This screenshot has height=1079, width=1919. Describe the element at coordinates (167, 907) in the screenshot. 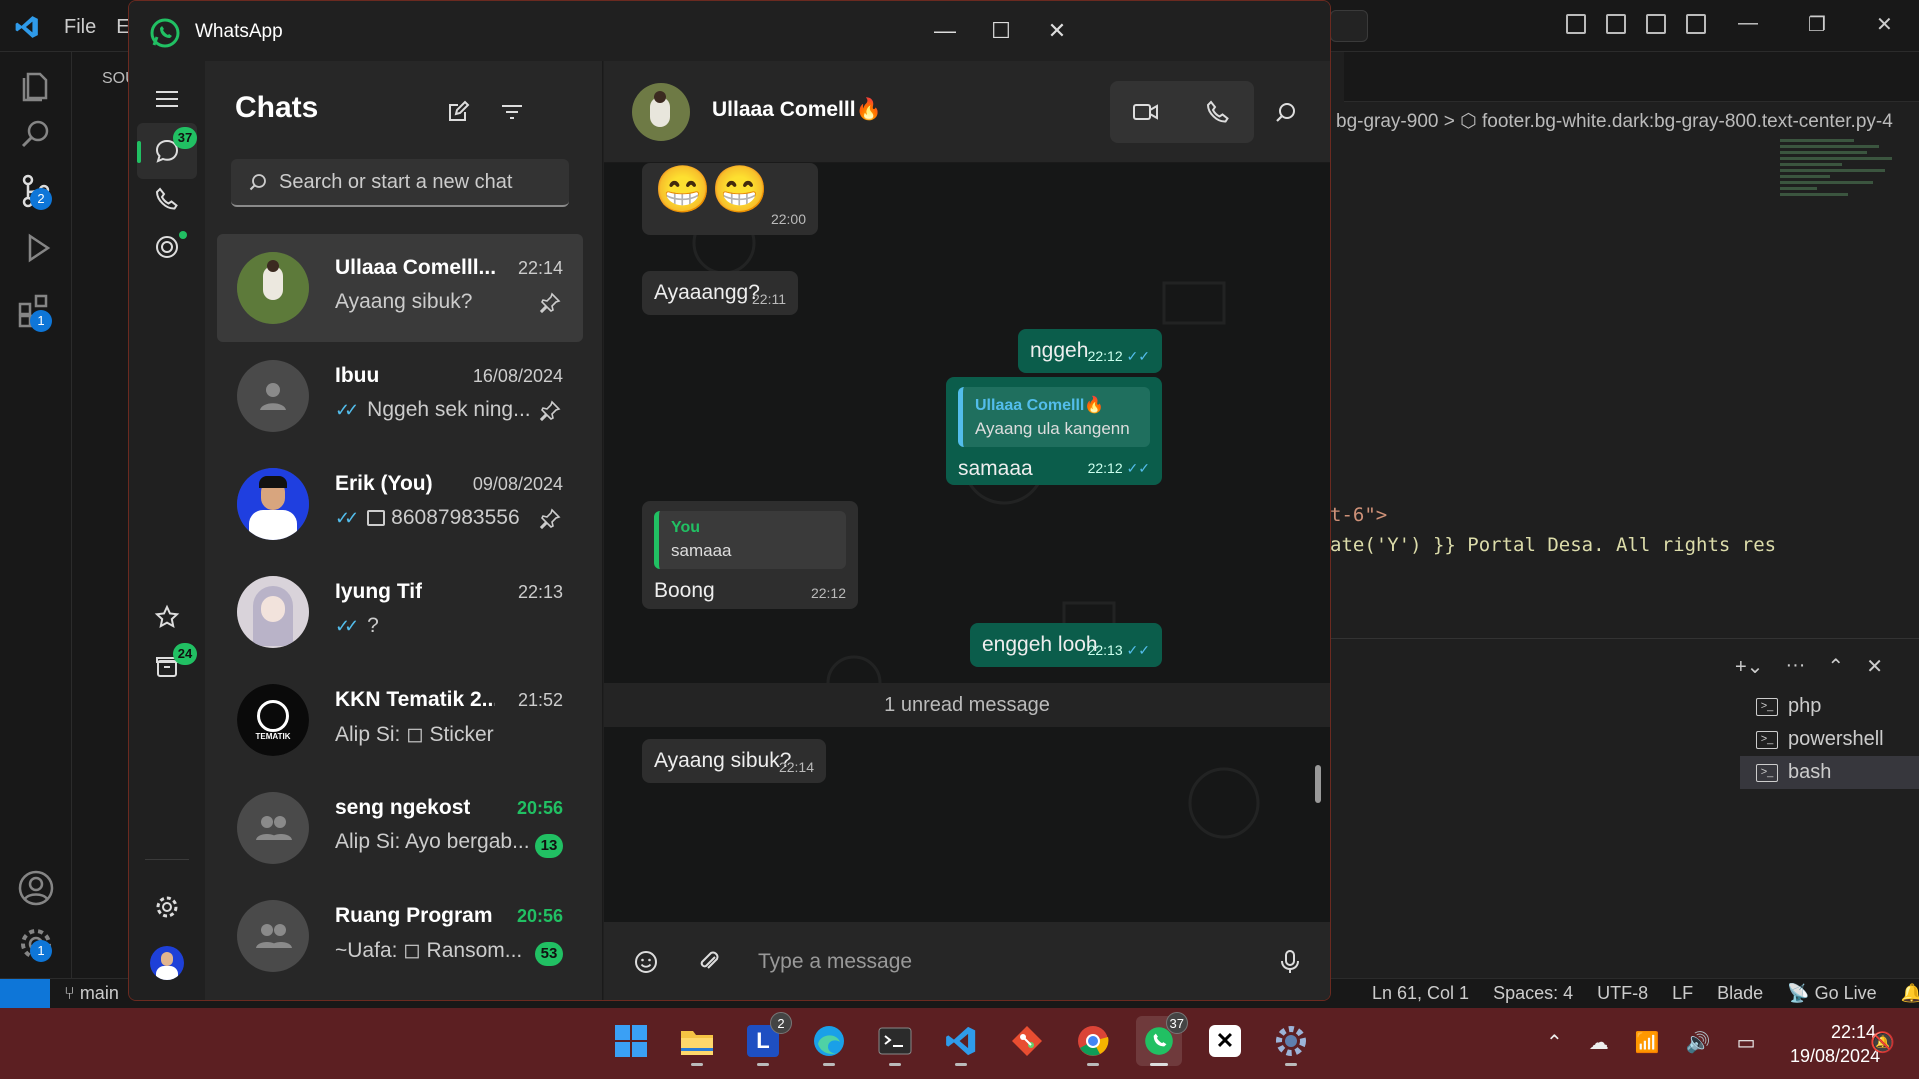

I see `nav-settings-button` at that location.